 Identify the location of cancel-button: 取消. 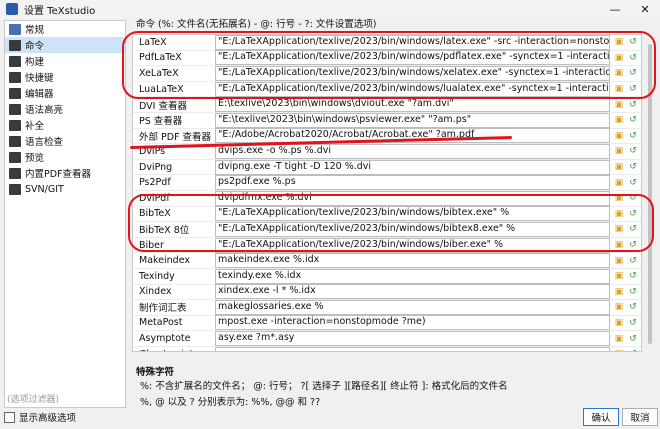
(640, 417).